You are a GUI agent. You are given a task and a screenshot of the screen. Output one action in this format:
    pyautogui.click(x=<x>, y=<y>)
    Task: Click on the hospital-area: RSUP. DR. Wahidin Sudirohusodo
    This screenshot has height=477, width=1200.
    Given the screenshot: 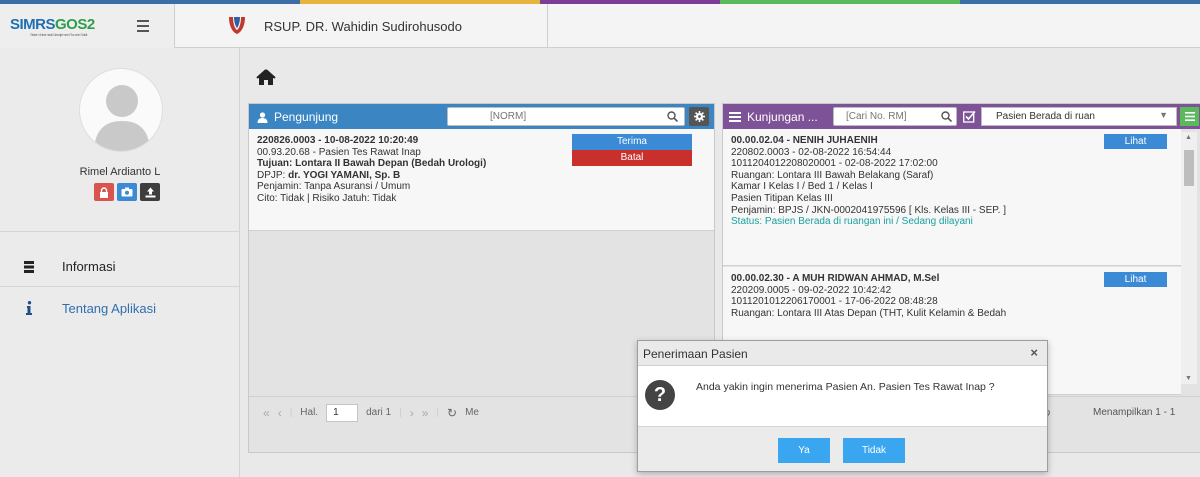 What is the action you would take?
    pyautogui.click(x=362, y=26)
    